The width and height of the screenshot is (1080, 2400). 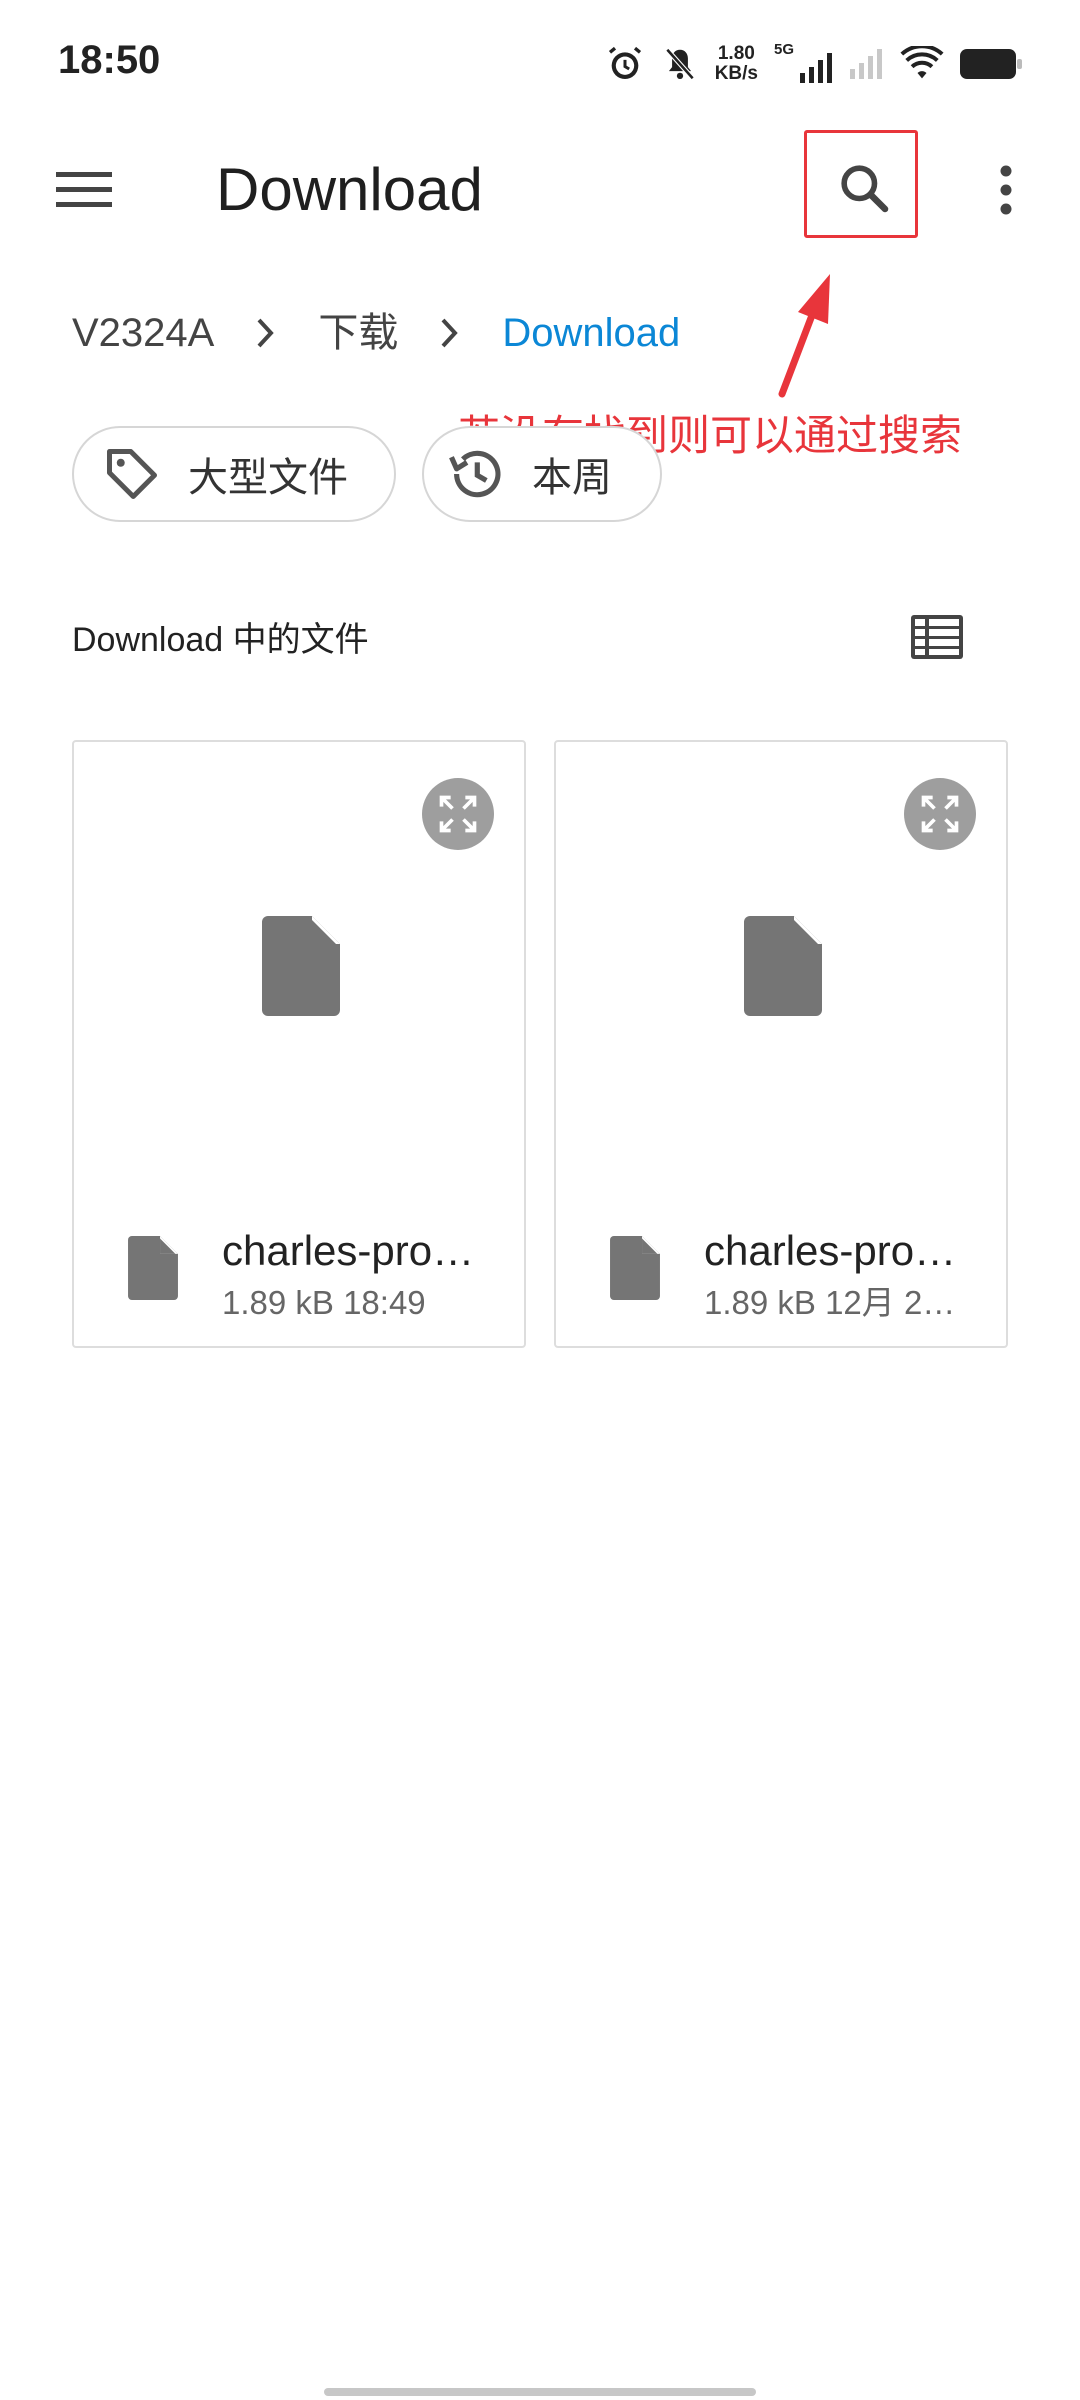 I want to click on breadcrumb-item-current: Download, so click(x=591, y=333).